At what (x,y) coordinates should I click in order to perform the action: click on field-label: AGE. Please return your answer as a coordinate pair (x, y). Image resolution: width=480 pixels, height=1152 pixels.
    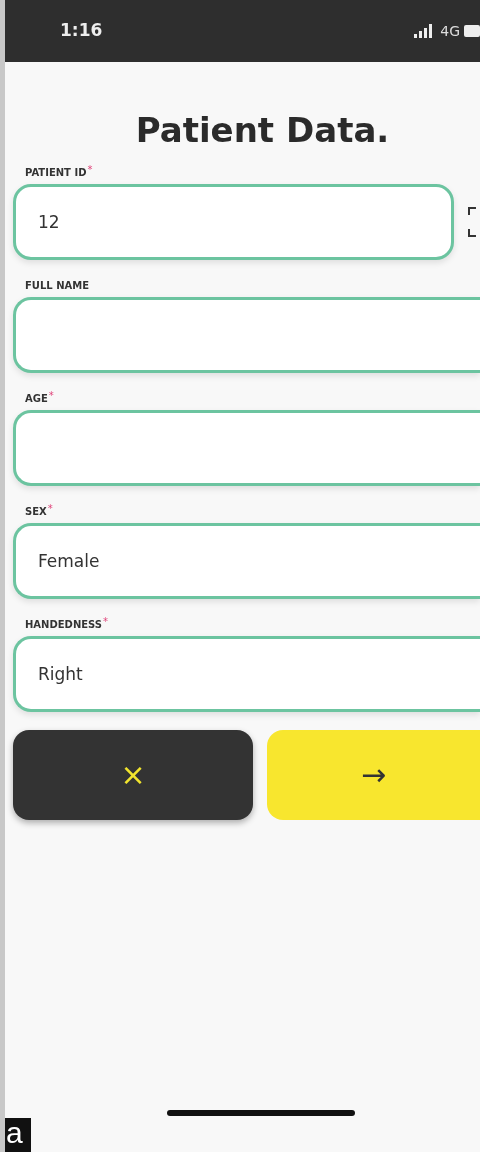
    Looking at the image, I should click on (36, 398).